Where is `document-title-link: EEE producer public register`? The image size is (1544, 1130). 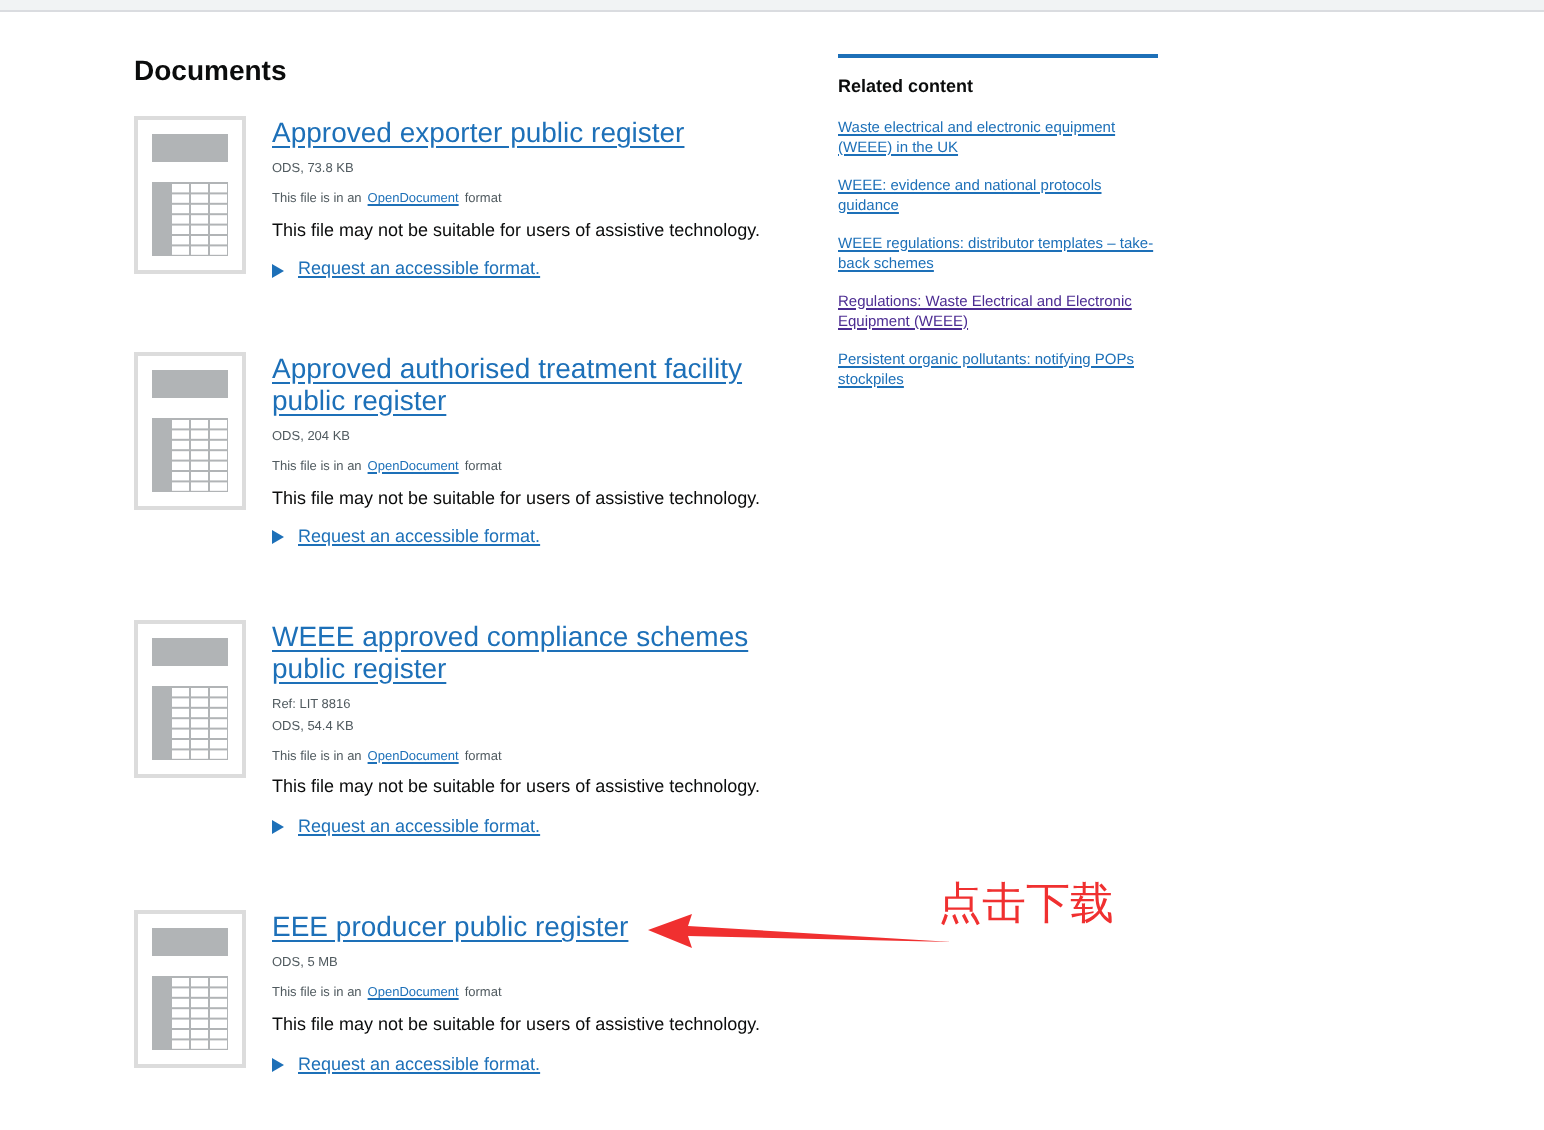 document-title-link: EEE producer public register is located at coordinates (450, 926).